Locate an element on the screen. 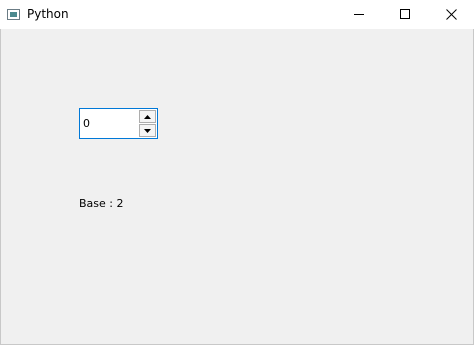 This screenshot has height=345, width=474. window-border-left is located at coordinates (0, 187).